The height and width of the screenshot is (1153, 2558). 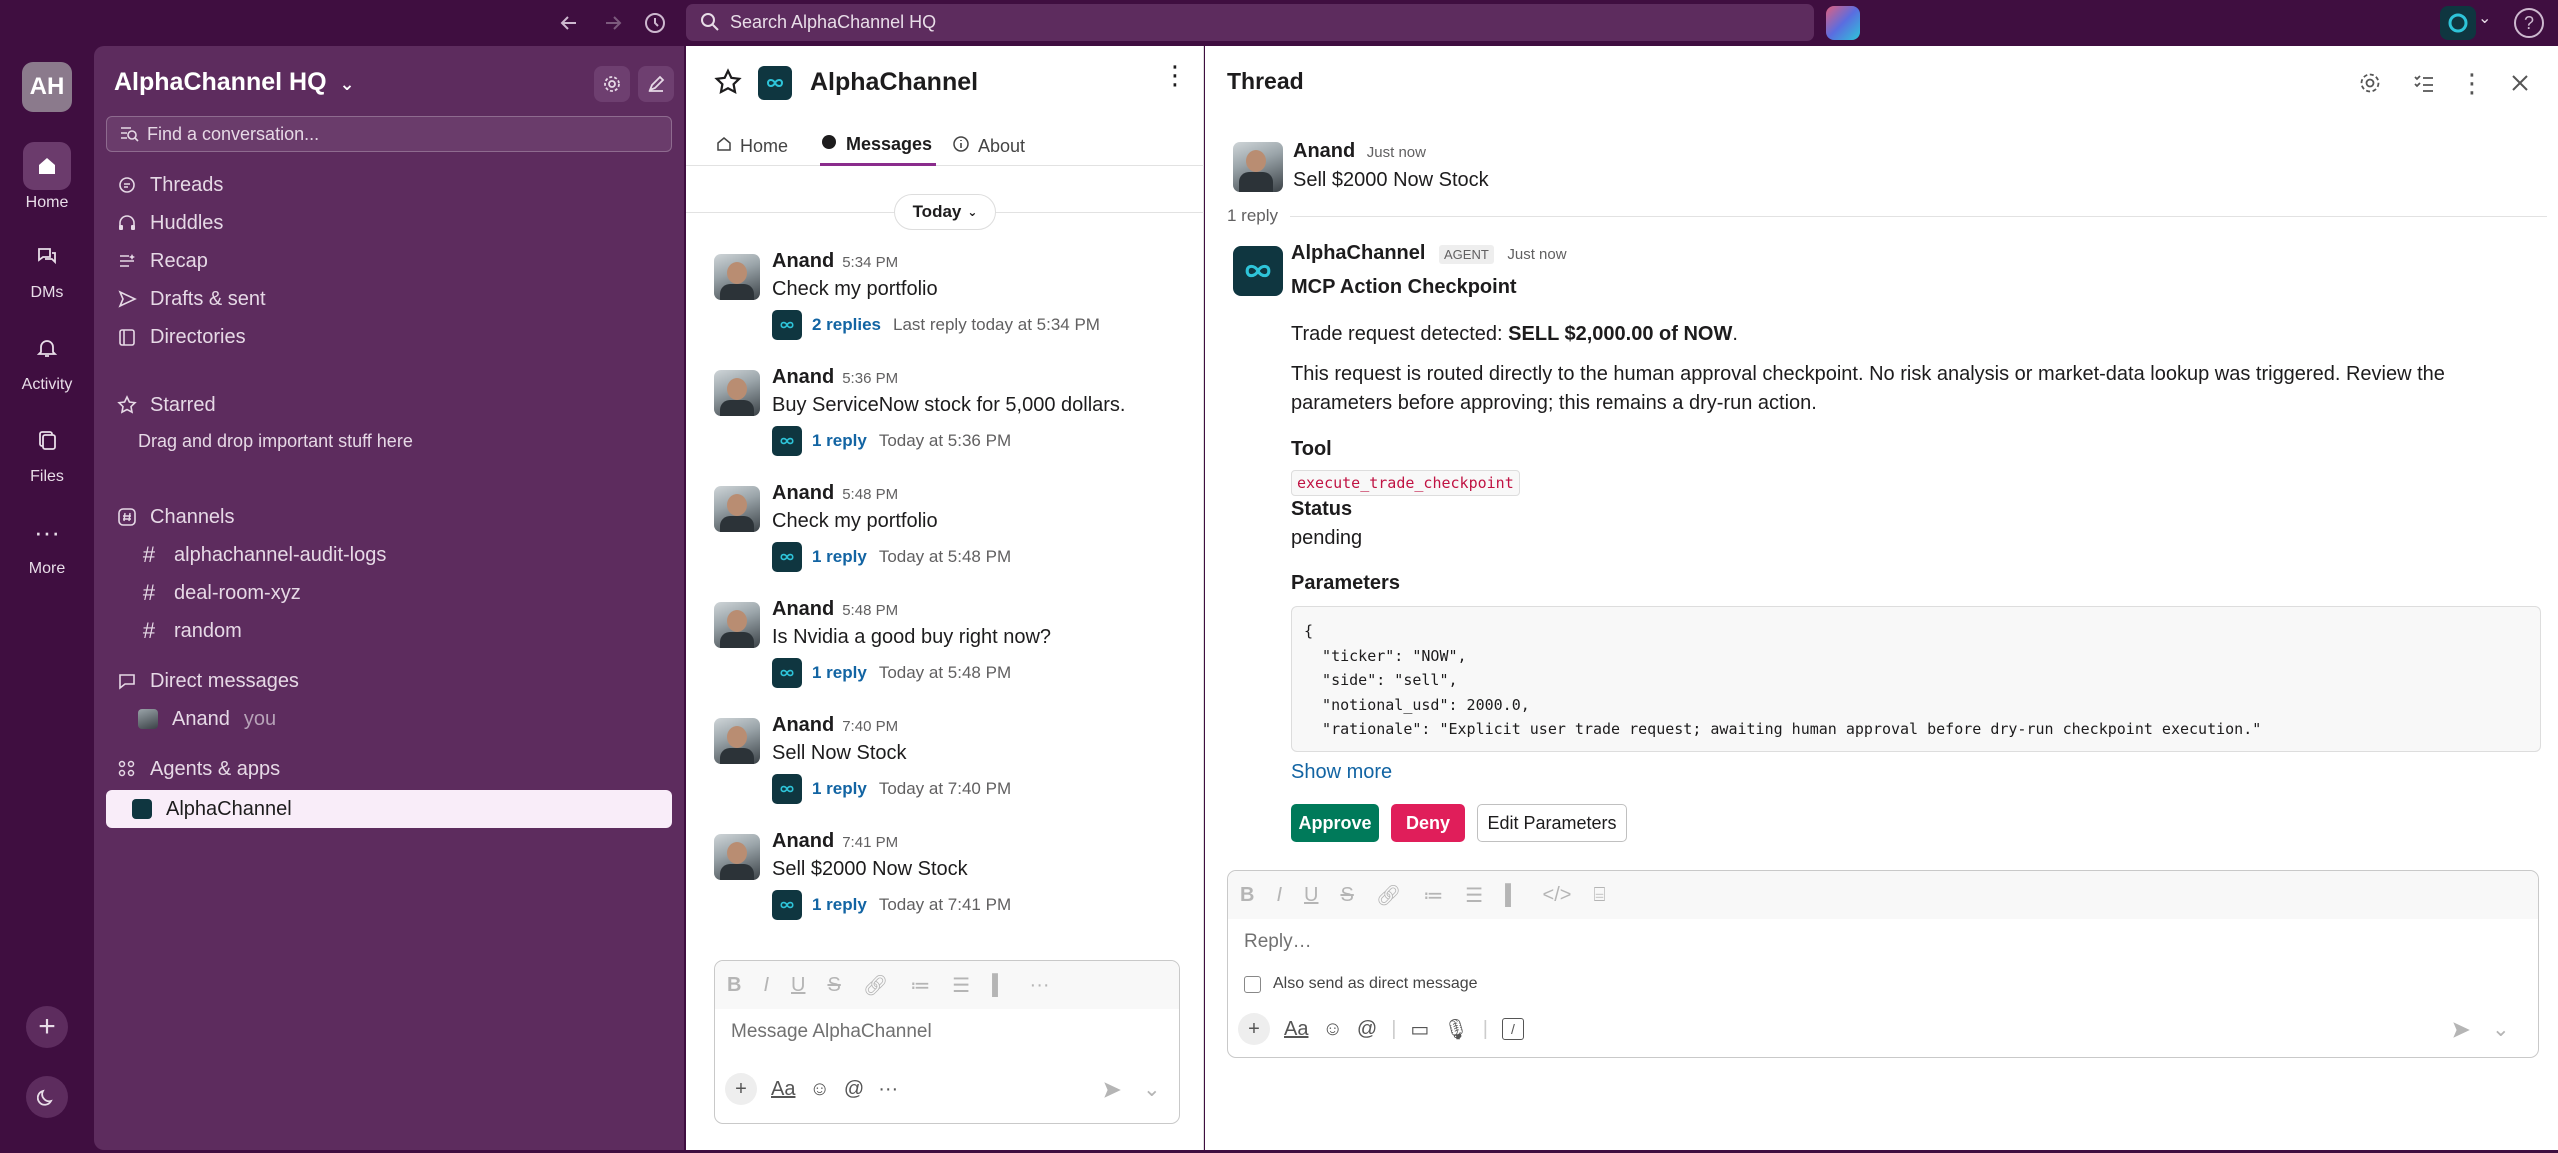 I want to click on sidebar-section-dms: Direct messages, so click(x=207, y=681).